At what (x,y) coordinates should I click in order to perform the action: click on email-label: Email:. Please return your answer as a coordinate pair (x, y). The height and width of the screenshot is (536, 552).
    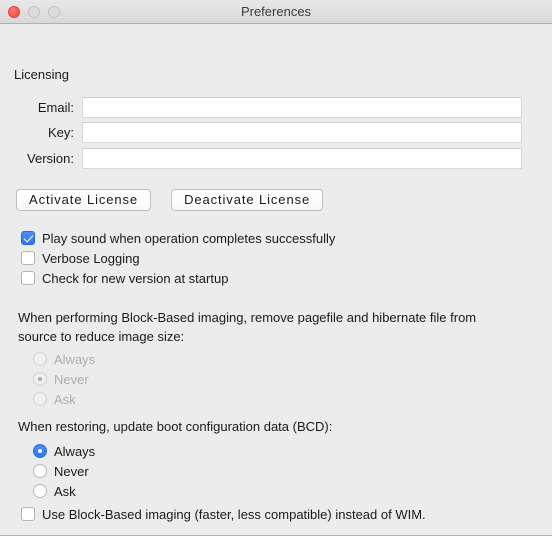
    Looking at the image, I should click on (55, 107).